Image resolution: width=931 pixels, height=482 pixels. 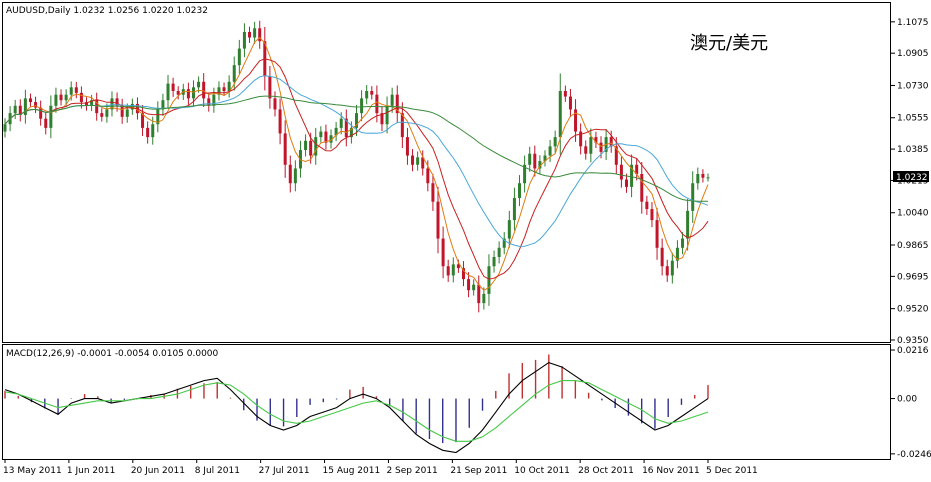 What do you see at coordinates (158, 471) in the screenshot?
I see `x-tick-label: 20 Jun 2011` at bounding box center [158, 471].